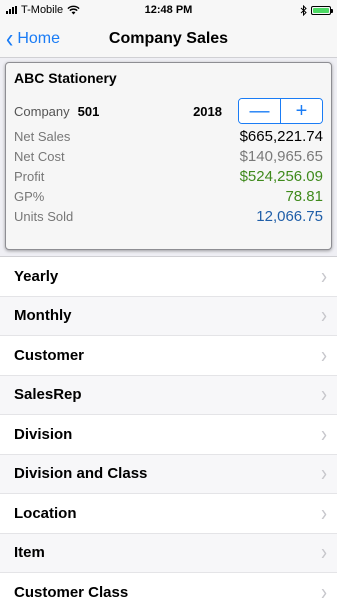 The width and height of the screenshot is (337, 600). What do you see at coordinates (44, 216) in the screenshot?
I see `metric-label: Units Sold` at bounding box center [44, 216].